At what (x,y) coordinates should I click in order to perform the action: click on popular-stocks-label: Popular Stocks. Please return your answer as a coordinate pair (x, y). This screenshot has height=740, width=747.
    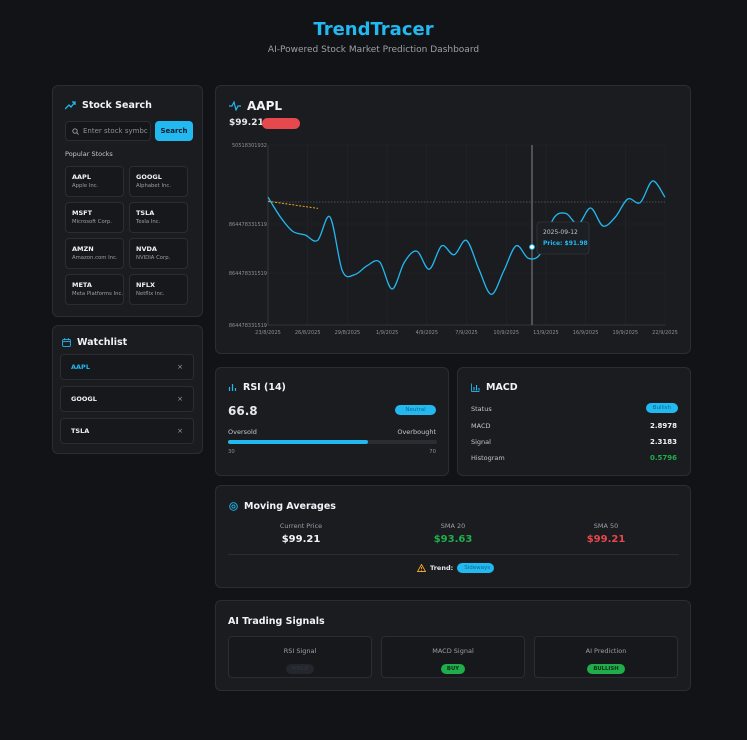
    Looking at the image, I should click on (89, 154).